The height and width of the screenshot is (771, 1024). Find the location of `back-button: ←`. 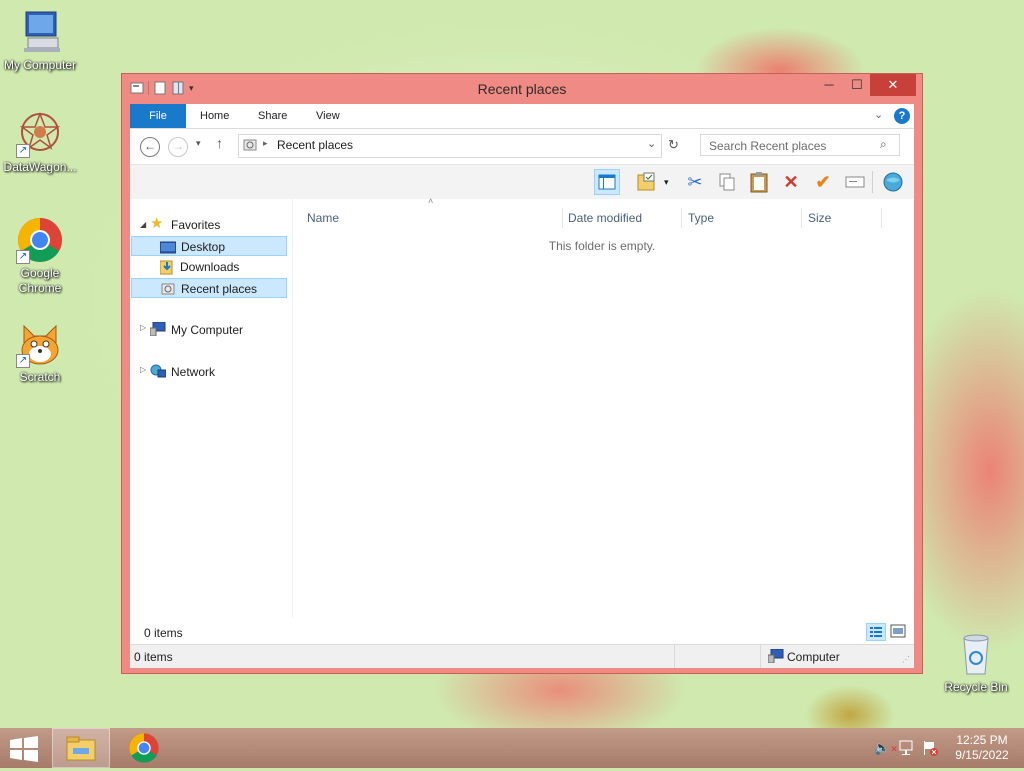

back-button: ← is located at coordinates (150, 147).